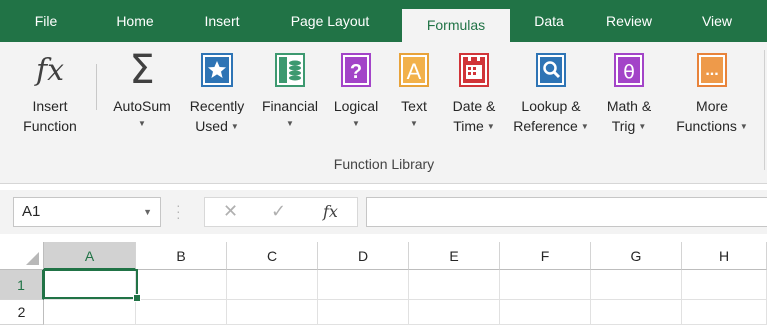 The height and width of the screenshot is (325, 767). I want to click on fill-handle, so click(137, 298).